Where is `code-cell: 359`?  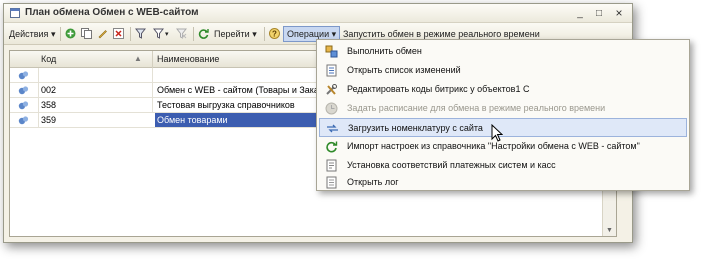
code-cell: 359 is located at coordinates (49, 120).